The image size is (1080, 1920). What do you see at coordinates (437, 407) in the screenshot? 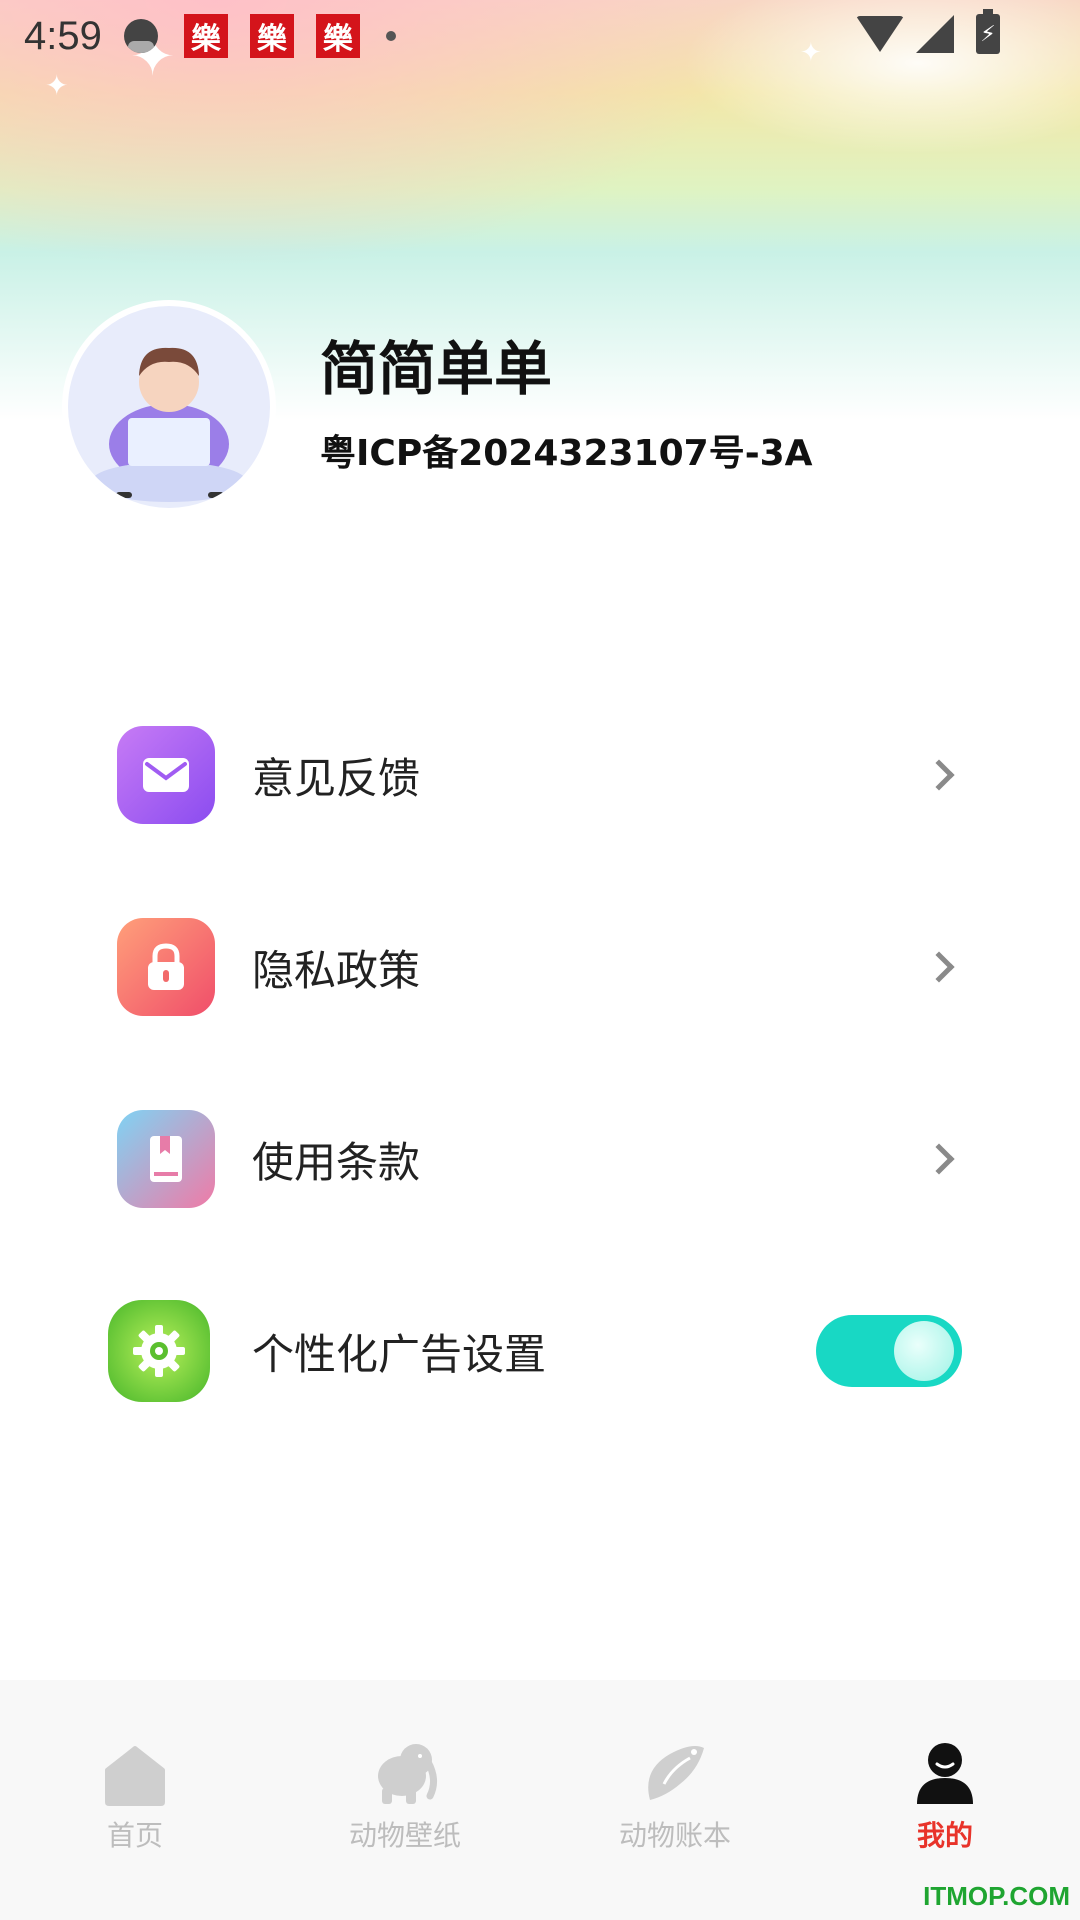
I see `profile-section: 简简单单 粤ICP备2024323107号-3A` at bounding box center [437, 407].